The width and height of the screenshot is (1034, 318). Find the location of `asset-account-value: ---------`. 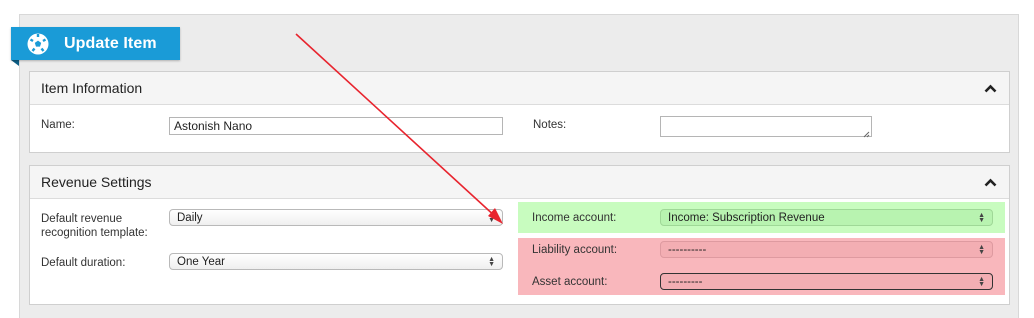

asset-account-value: --------- is located at coordinates (685, 281).